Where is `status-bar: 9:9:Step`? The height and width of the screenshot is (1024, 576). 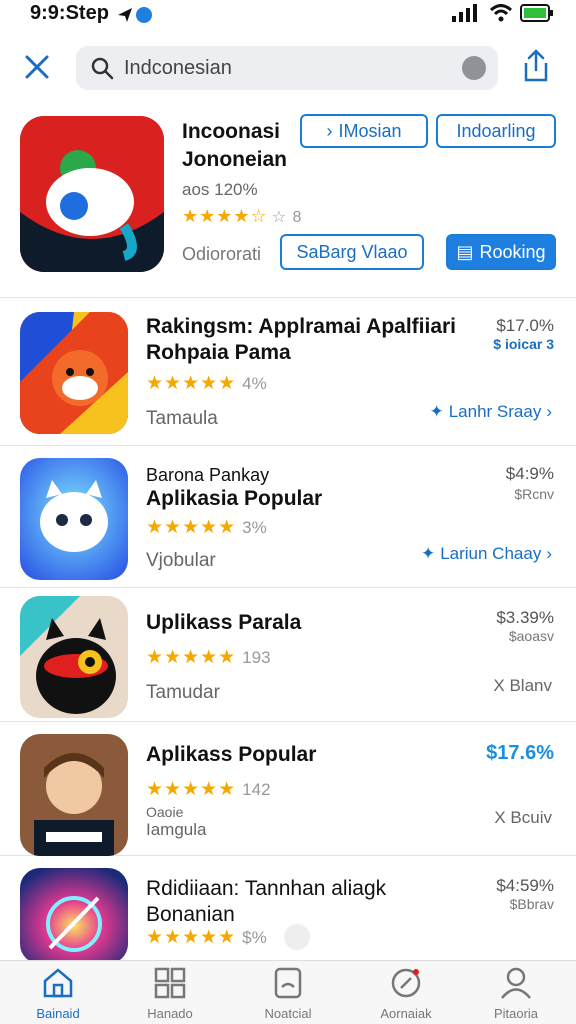 status-bar: 9:9:Step is located at coordinates (288, 15).